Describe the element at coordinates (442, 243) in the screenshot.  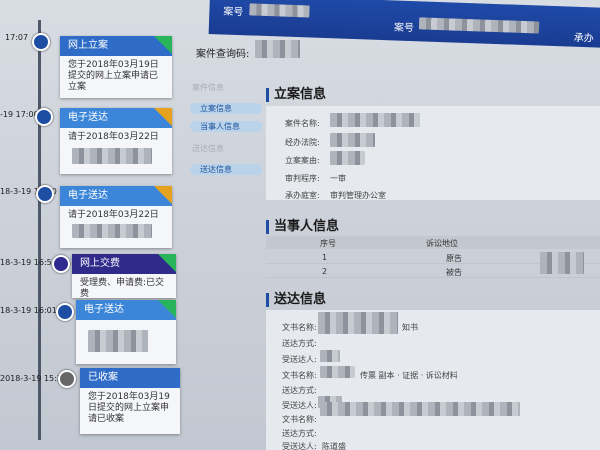
I see `col-header-role: 诉讼地位` at that location.